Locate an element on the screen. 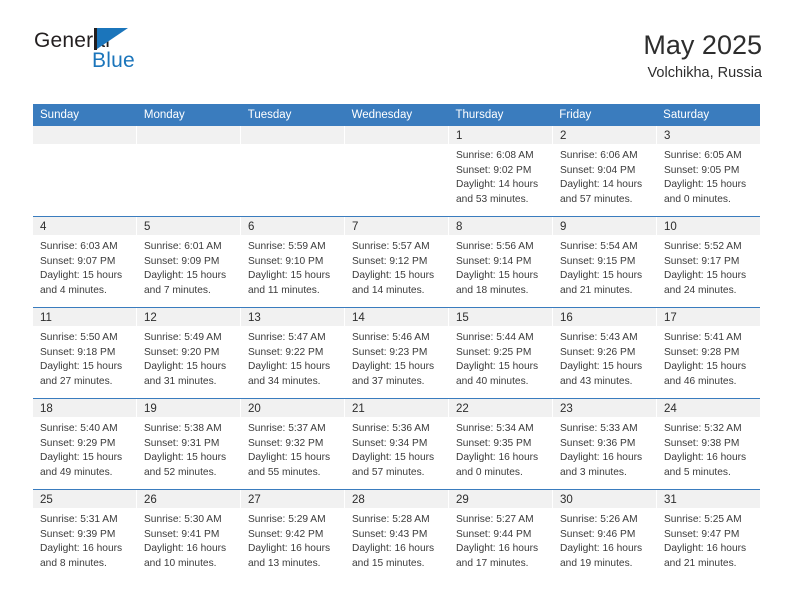 The image size is (792, 612). day-detail-line: Sunset: 9:34 PM is located at coordinates (390, 443).